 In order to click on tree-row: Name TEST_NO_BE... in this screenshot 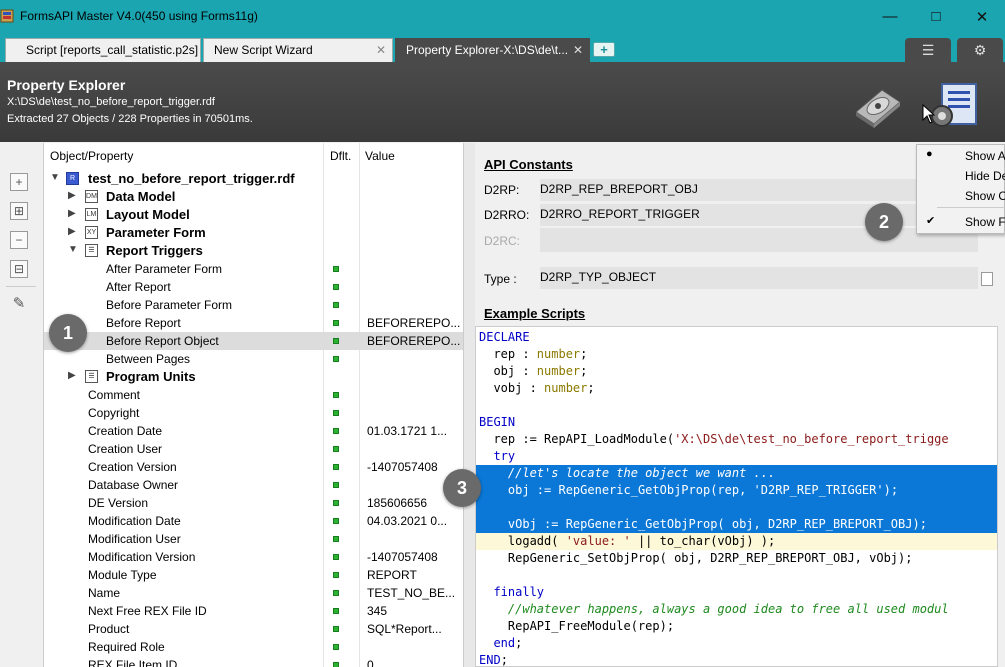, I will do `click(253, 593)`.